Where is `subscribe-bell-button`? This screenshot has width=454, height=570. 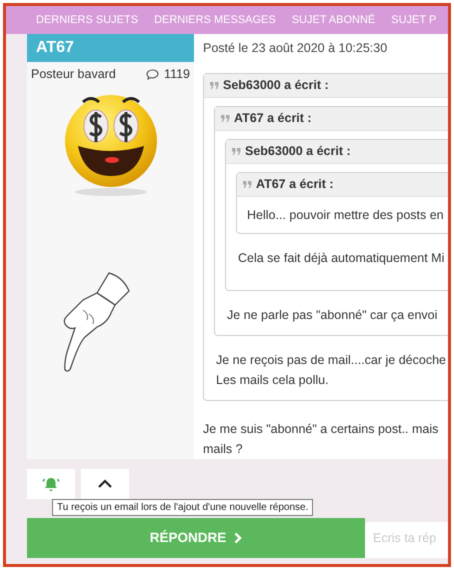 subscribe-bell-button is located at coordinates (51, 484).